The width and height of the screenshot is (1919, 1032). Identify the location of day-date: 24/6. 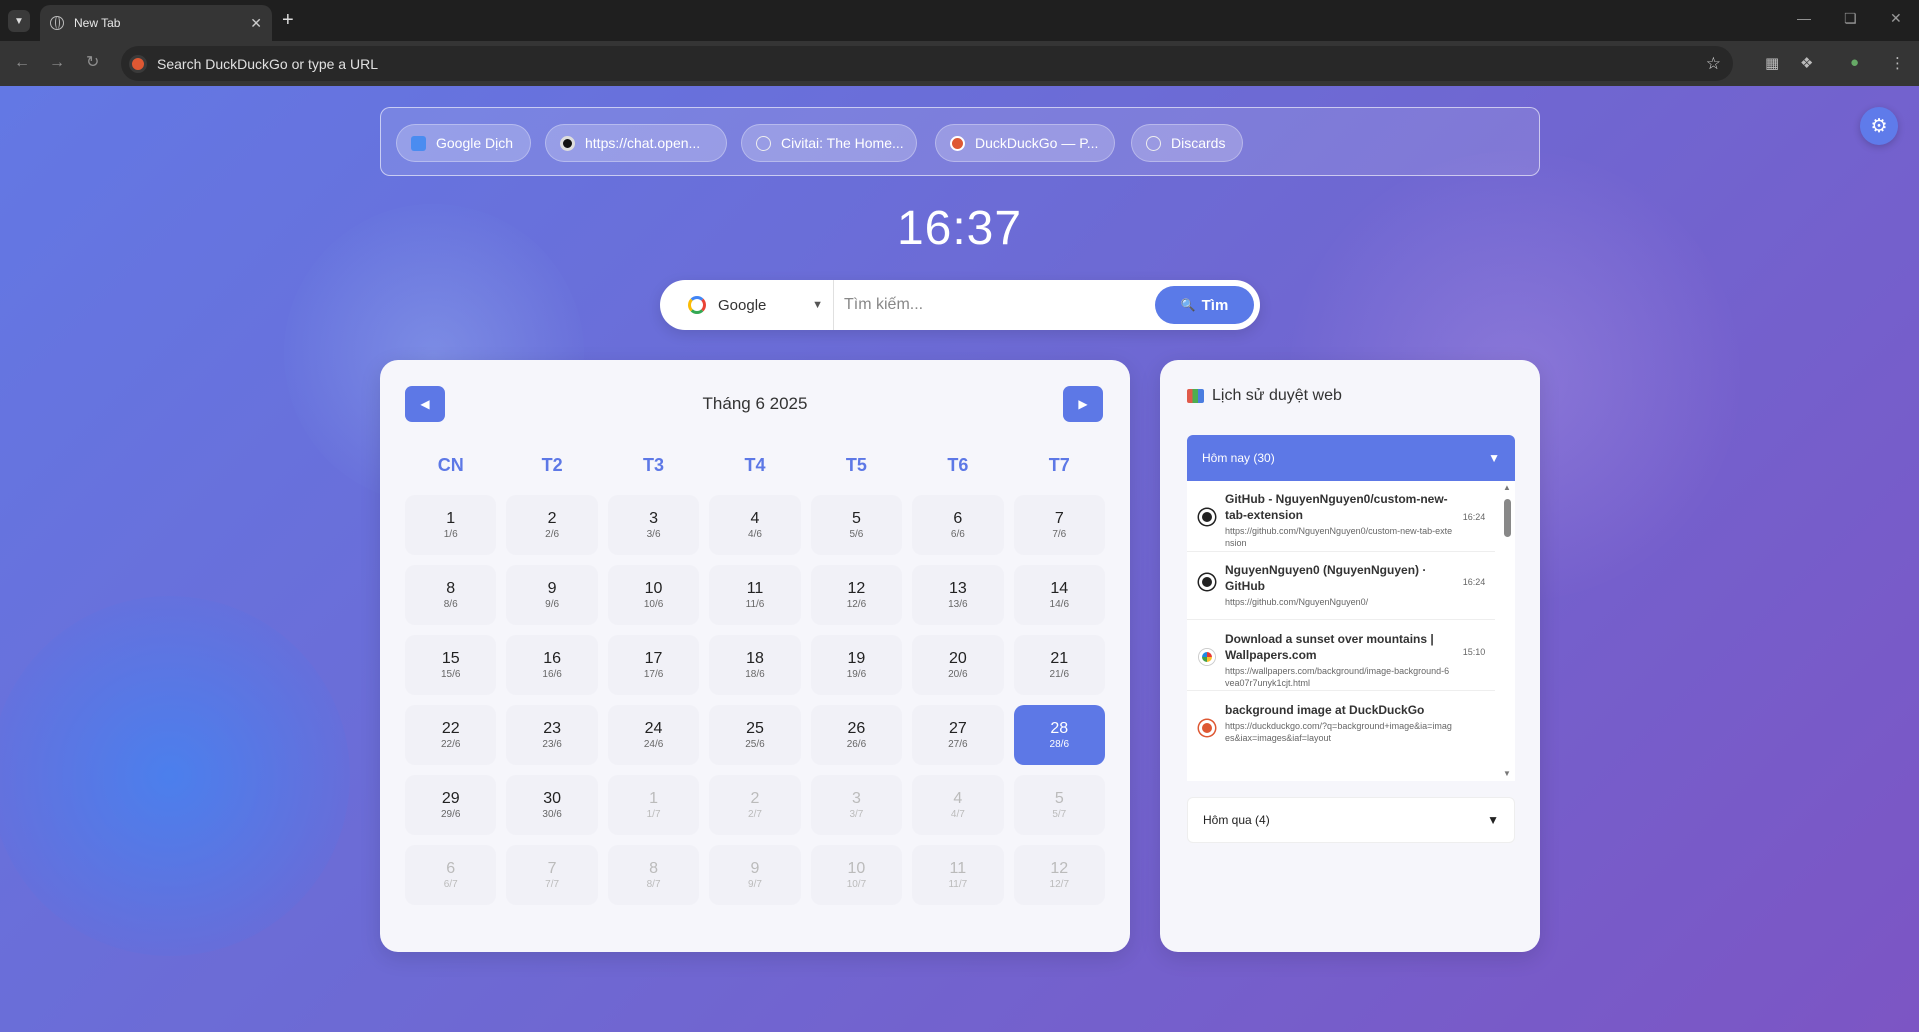
(653, 744).